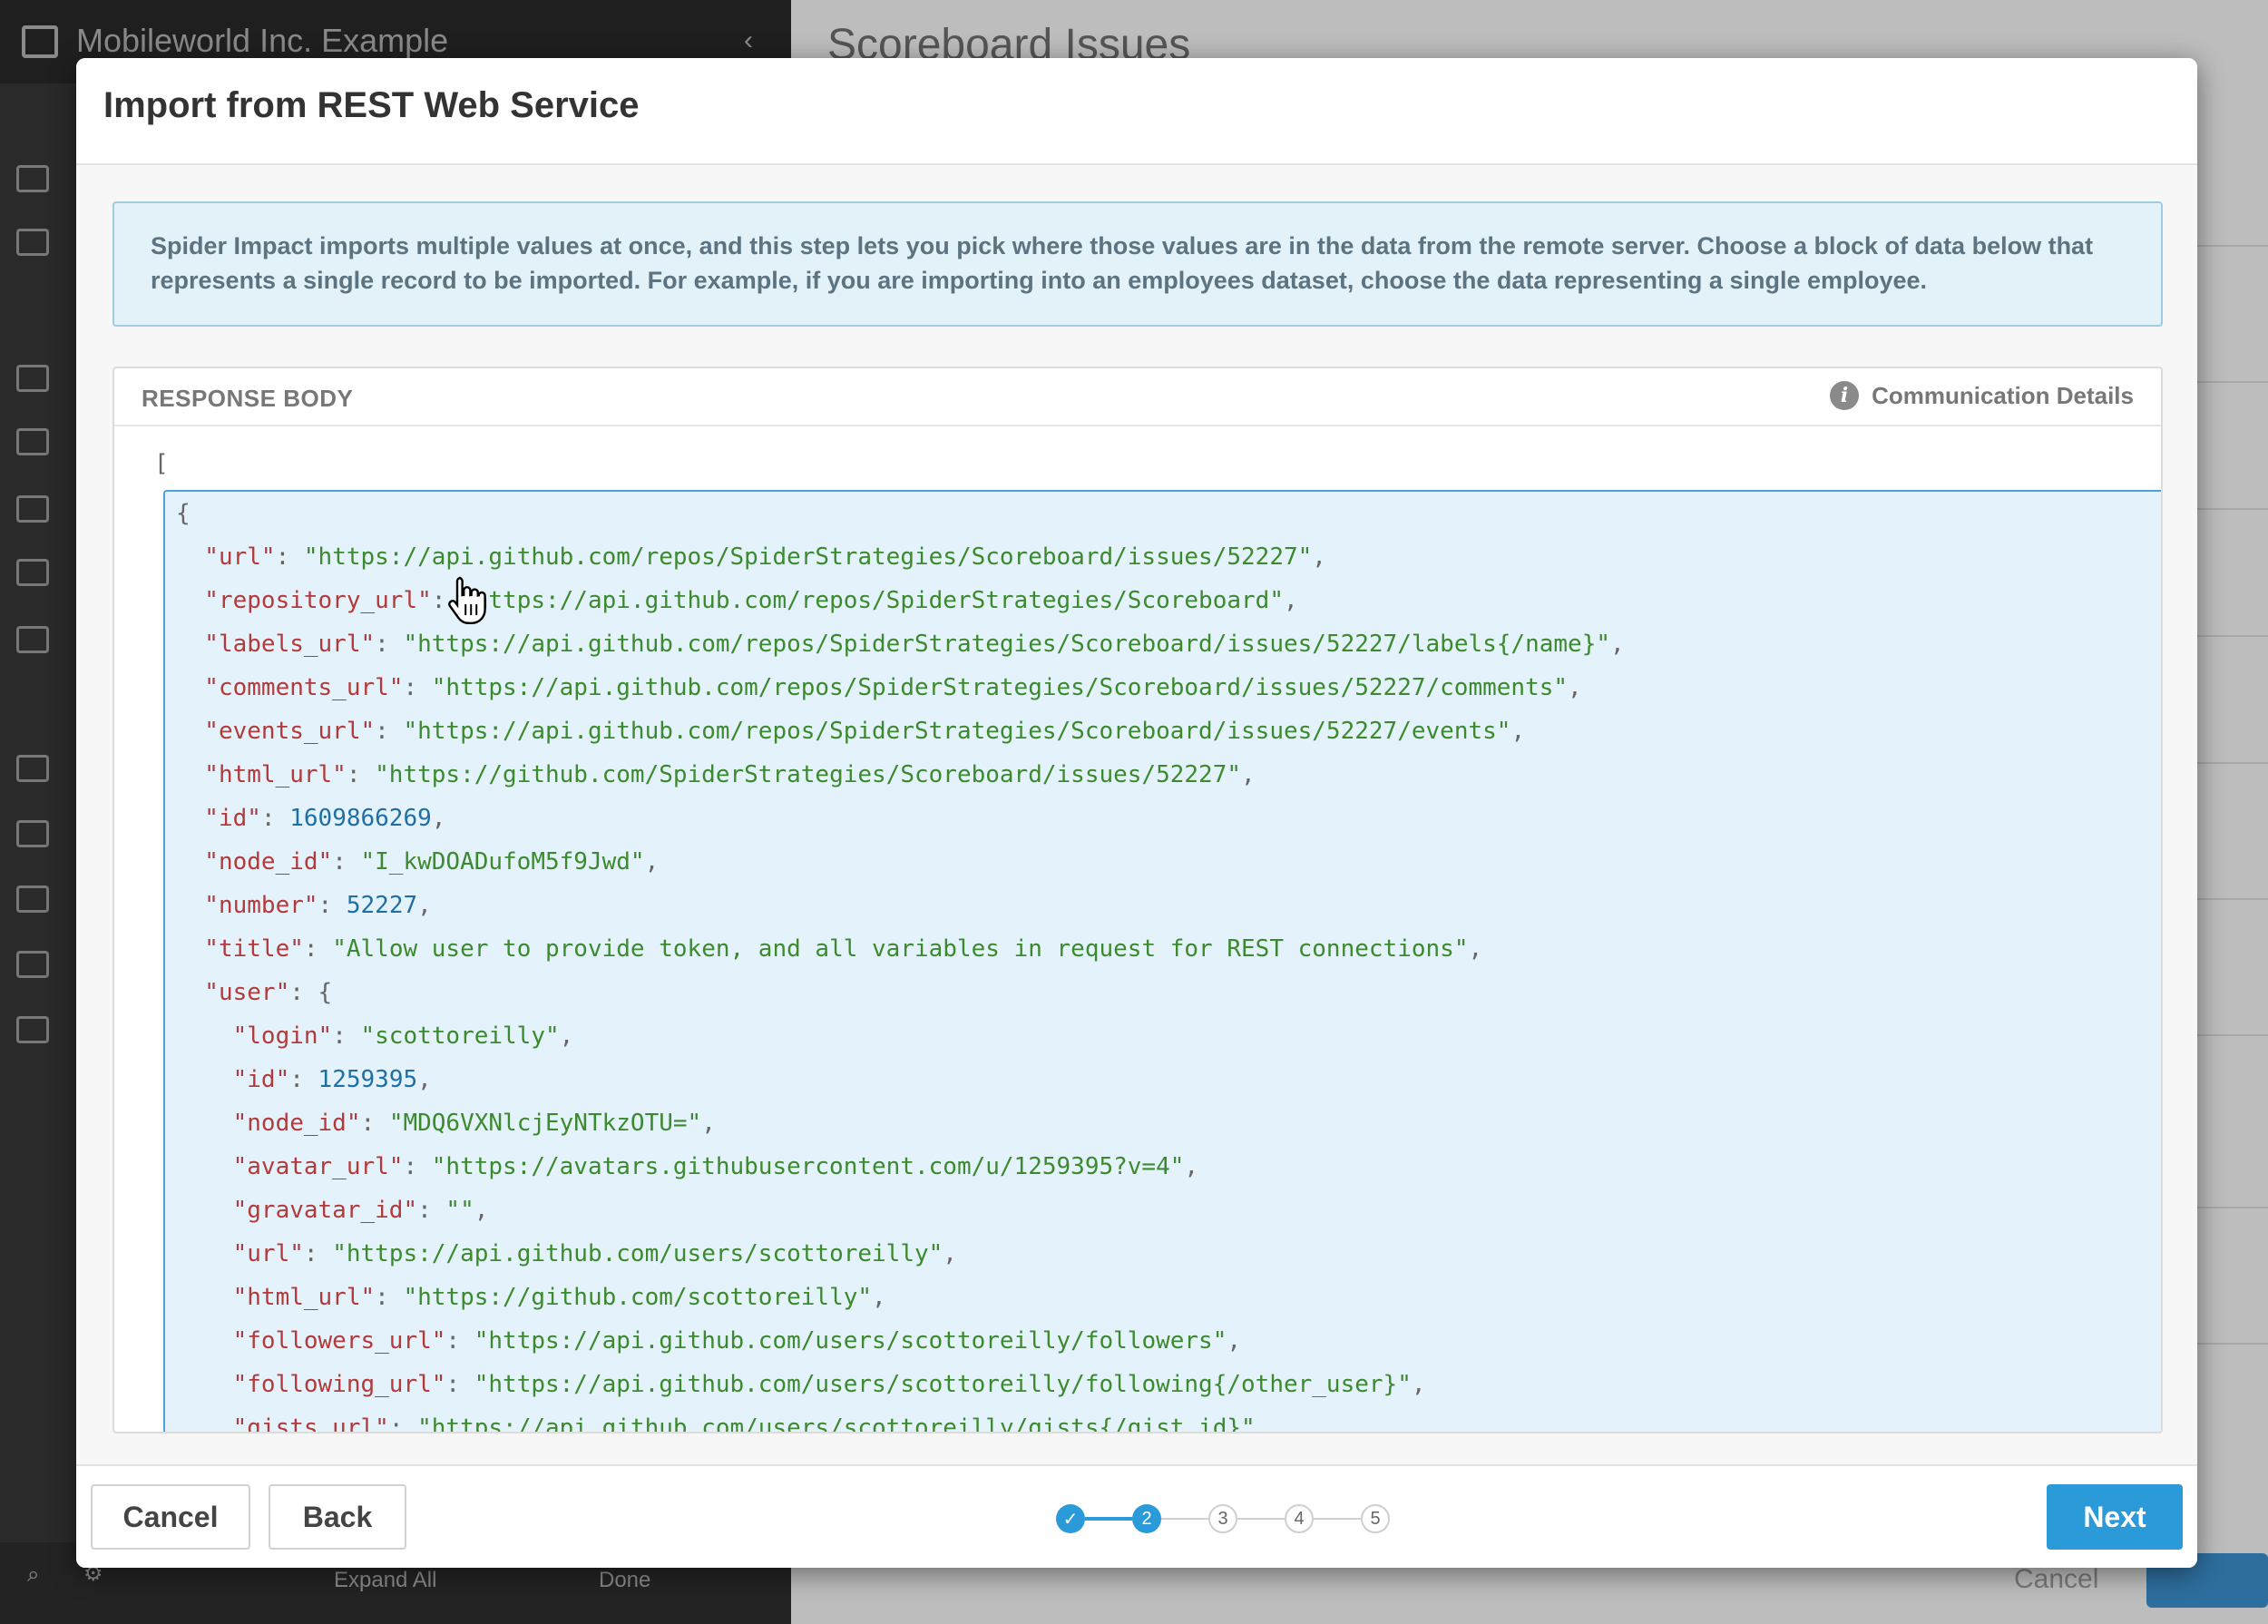 The width and height of the screenshot is (2268, 1624). Describe the element at coordinates (311, 992) in the screenshot. I see `json-punctuation: : {` at that location.